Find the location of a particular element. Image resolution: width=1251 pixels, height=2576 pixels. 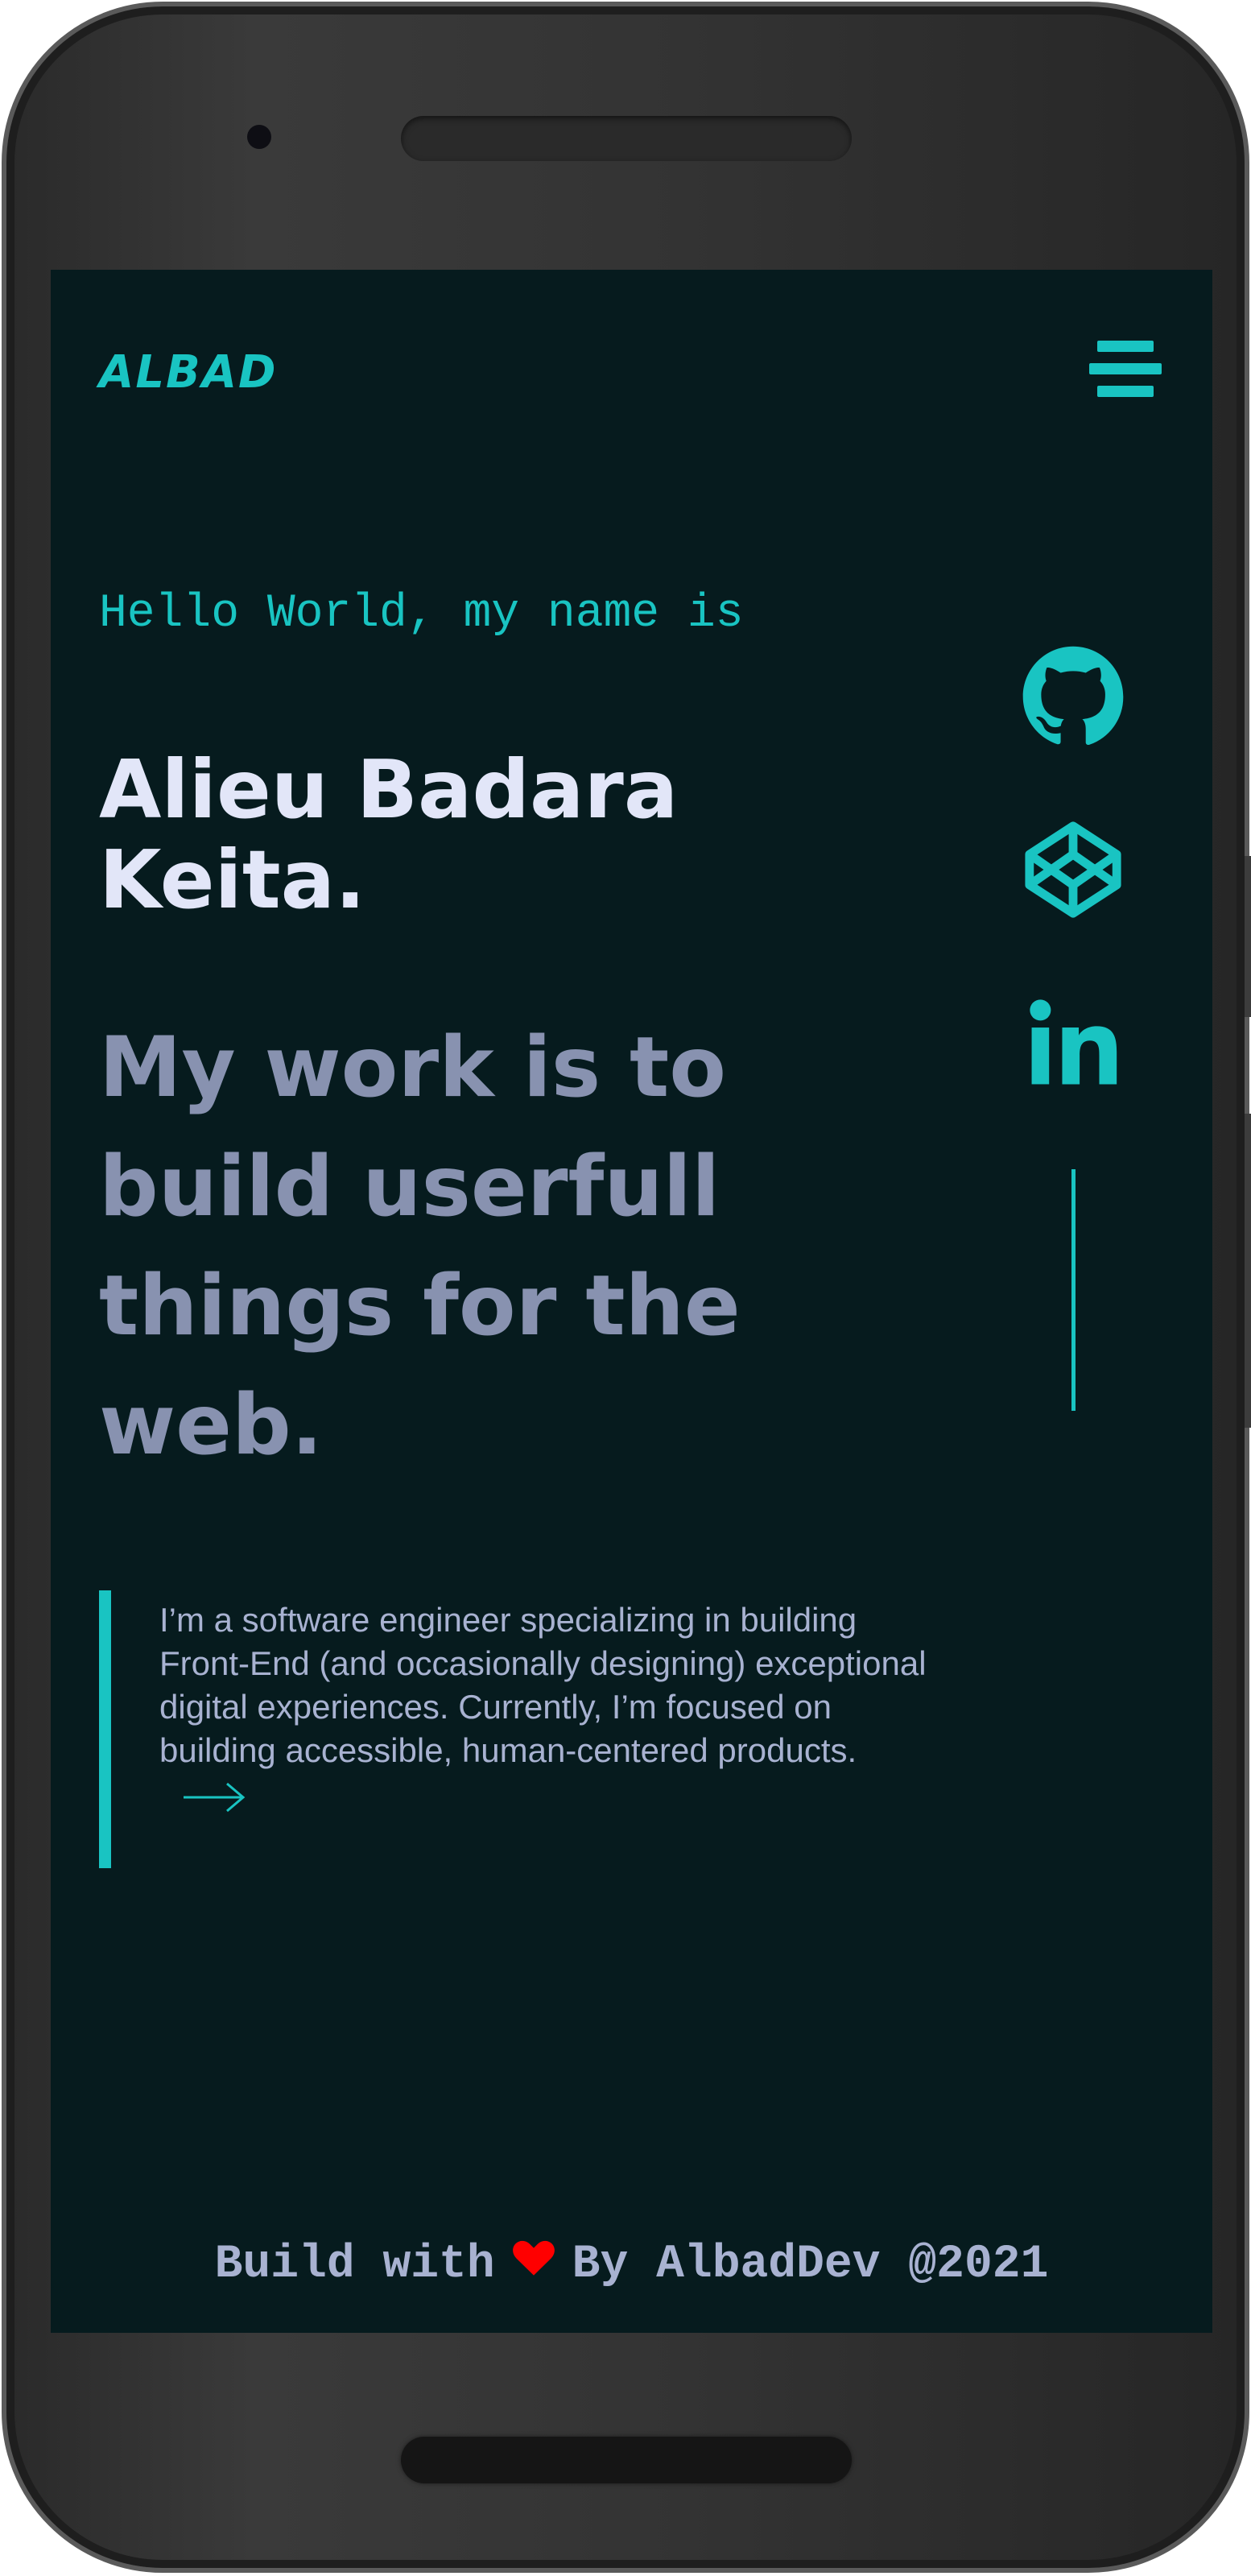

heart-icon is located at coordinates (533, 2258).